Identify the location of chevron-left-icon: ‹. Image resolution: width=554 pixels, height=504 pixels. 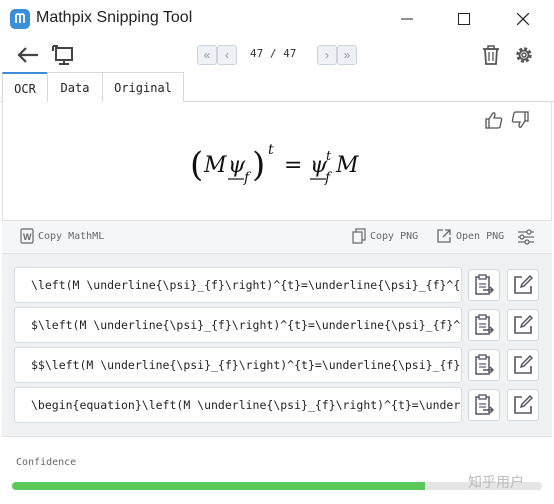
(227, 55).